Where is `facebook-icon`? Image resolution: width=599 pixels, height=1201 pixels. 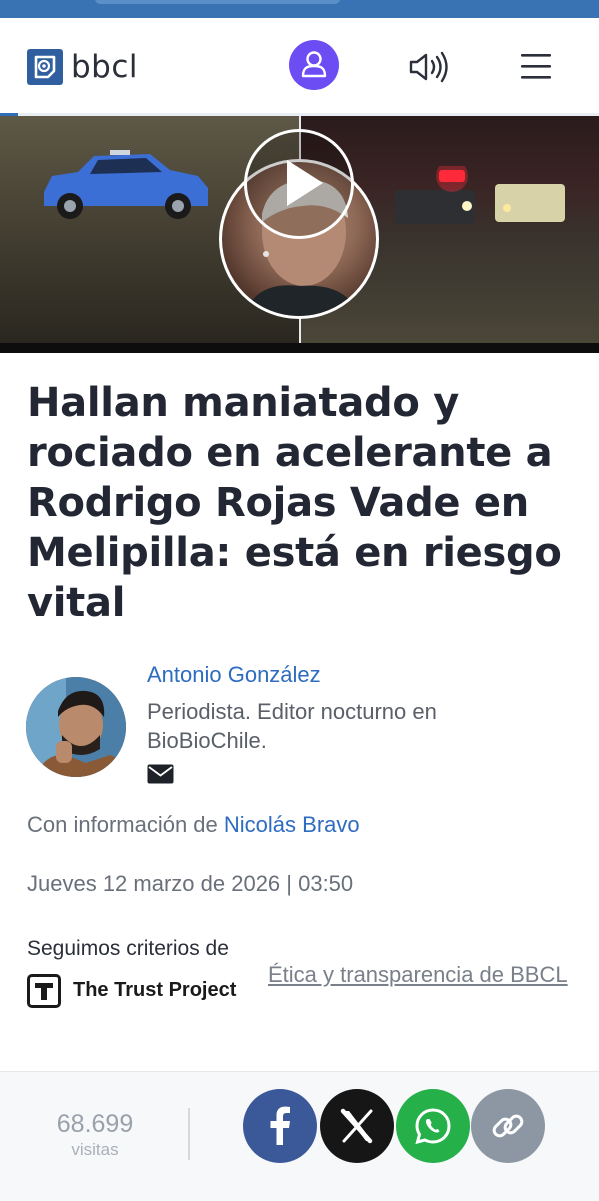
facebook-icon is located at coordinates (280, 1125).